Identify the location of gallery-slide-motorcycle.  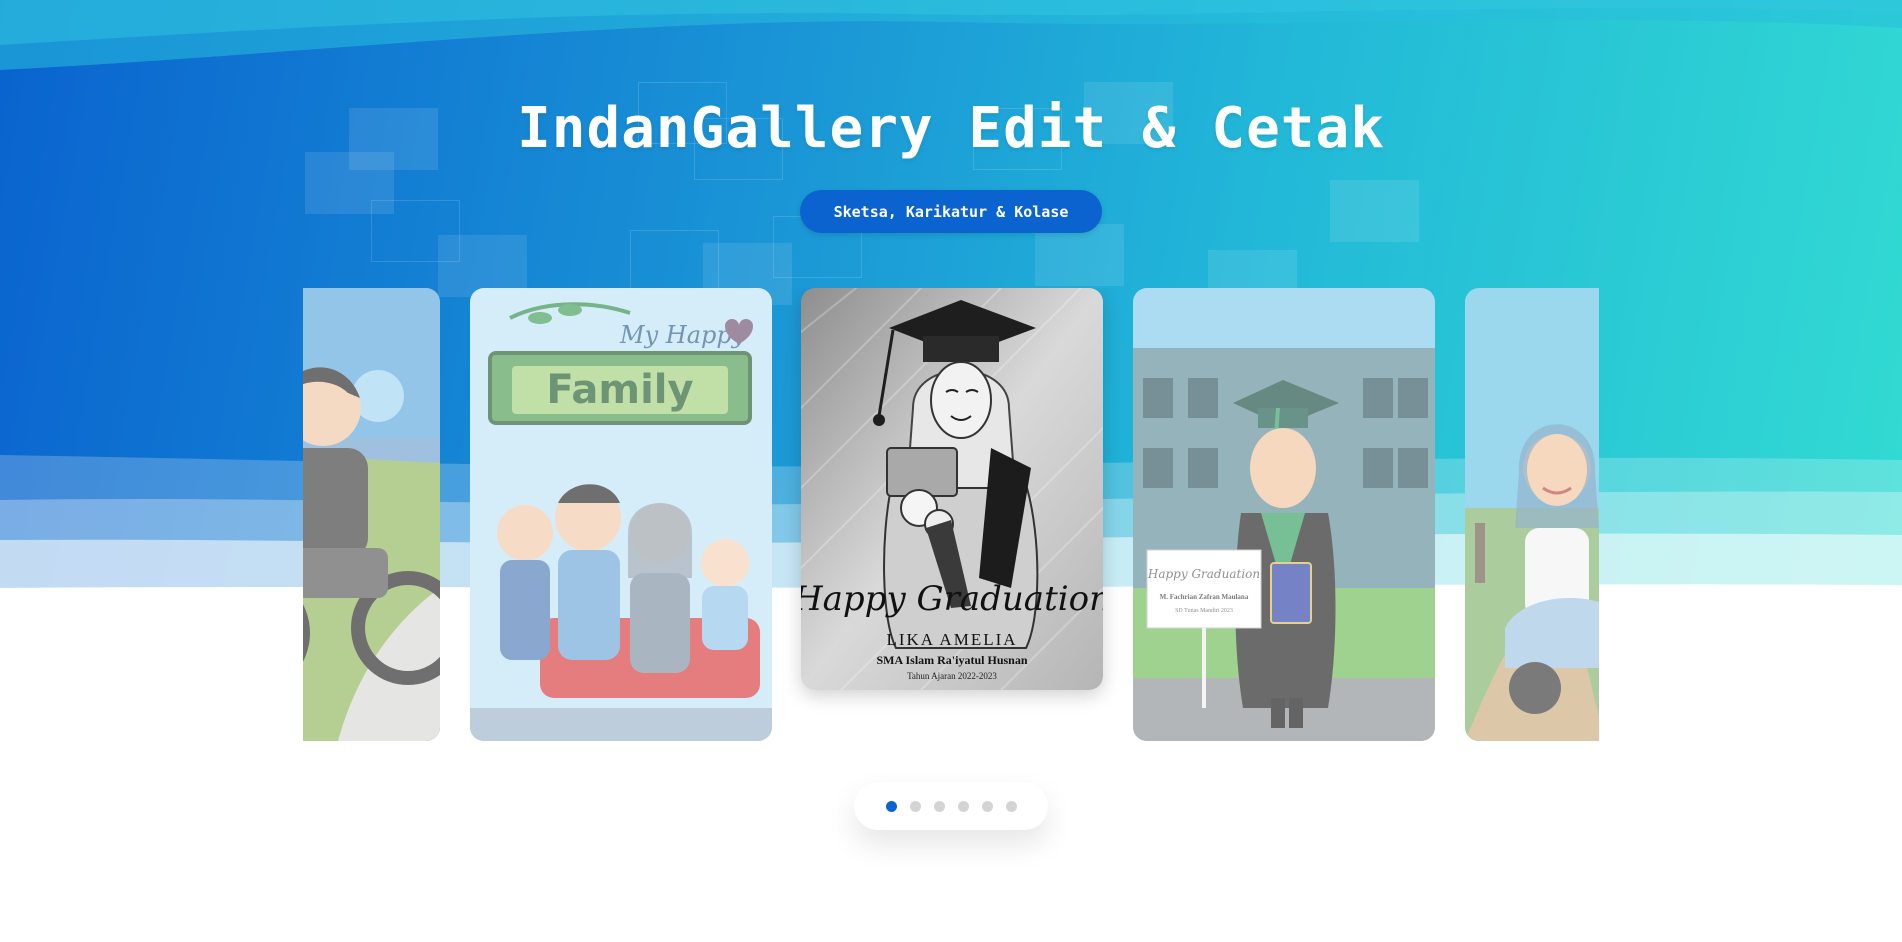
(371, 514).